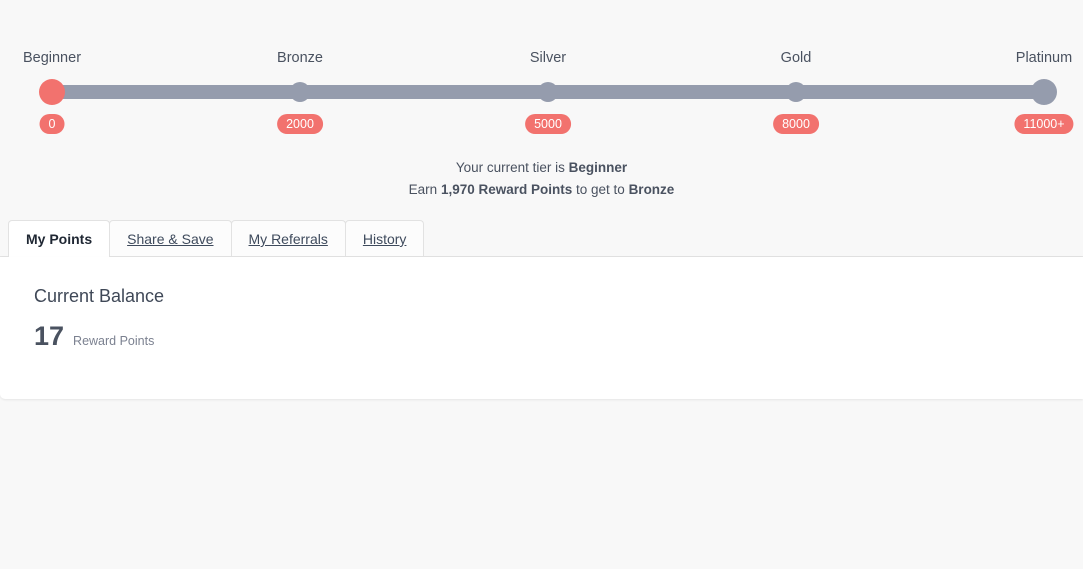  What do you see at coordinates (598, 167) in the screenshot?
I see `current-tier-name: Beginner` at bounding box center [598, 167].